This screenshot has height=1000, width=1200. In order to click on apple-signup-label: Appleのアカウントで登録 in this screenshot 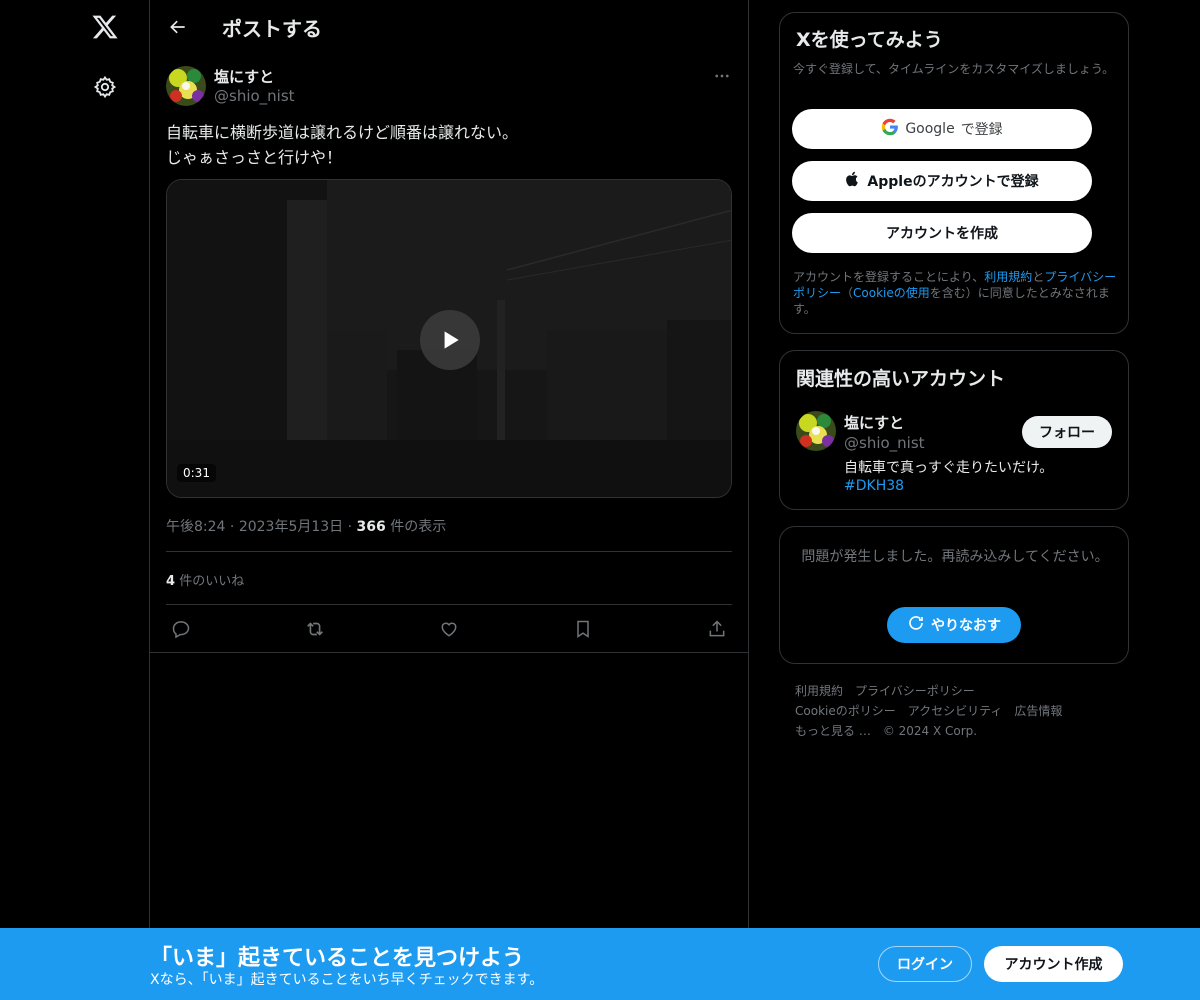, I will do `click(953, 182)`.